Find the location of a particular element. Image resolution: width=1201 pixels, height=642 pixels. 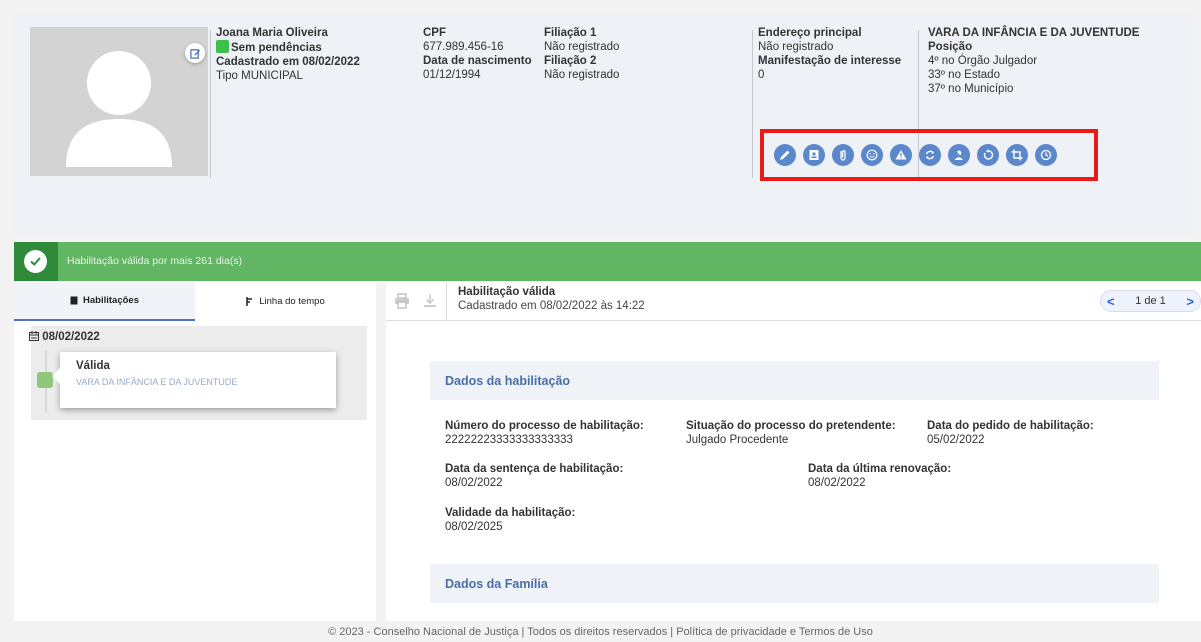

address-label: Endereço principal is located at coordinates (810, 33).